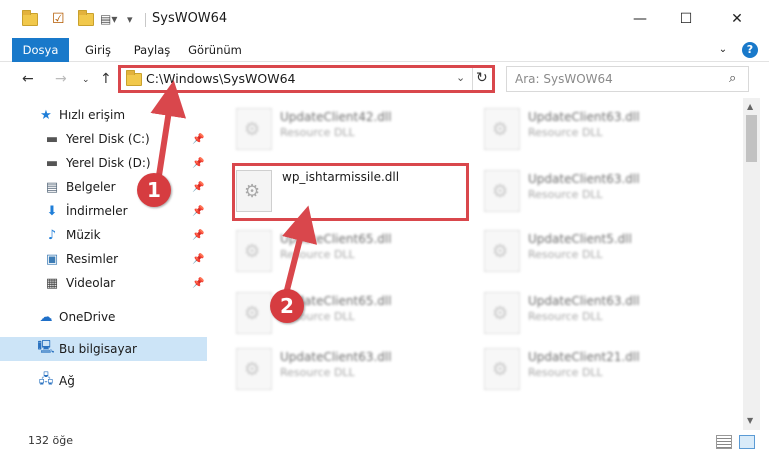 This screenshot has width=769, height=469. I want to click on documents-icon: ▤, so click(52, 187).